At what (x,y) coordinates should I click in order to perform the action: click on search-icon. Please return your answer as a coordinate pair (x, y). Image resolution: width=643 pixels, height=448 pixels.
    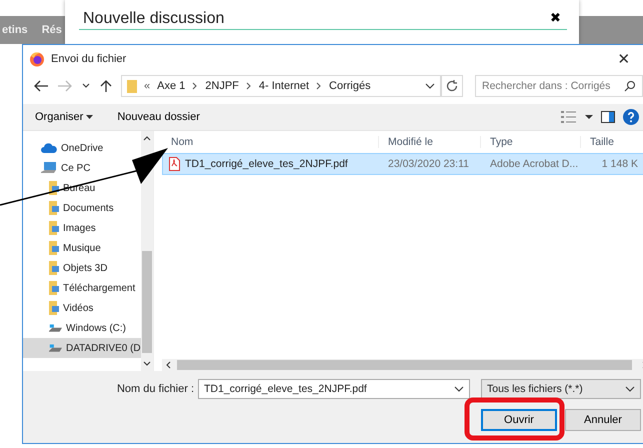
    Looking at the image, I should click on (630, 86).